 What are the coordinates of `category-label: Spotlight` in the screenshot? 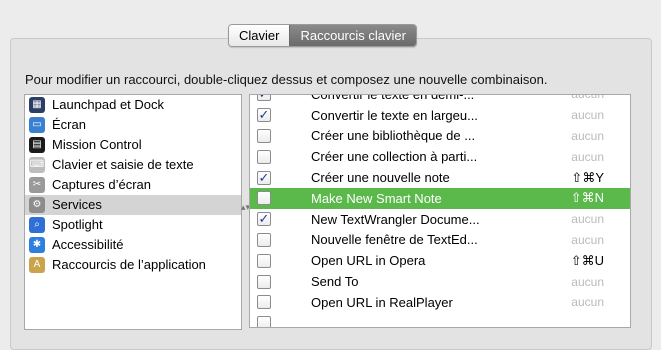 It's located at (77, 224).